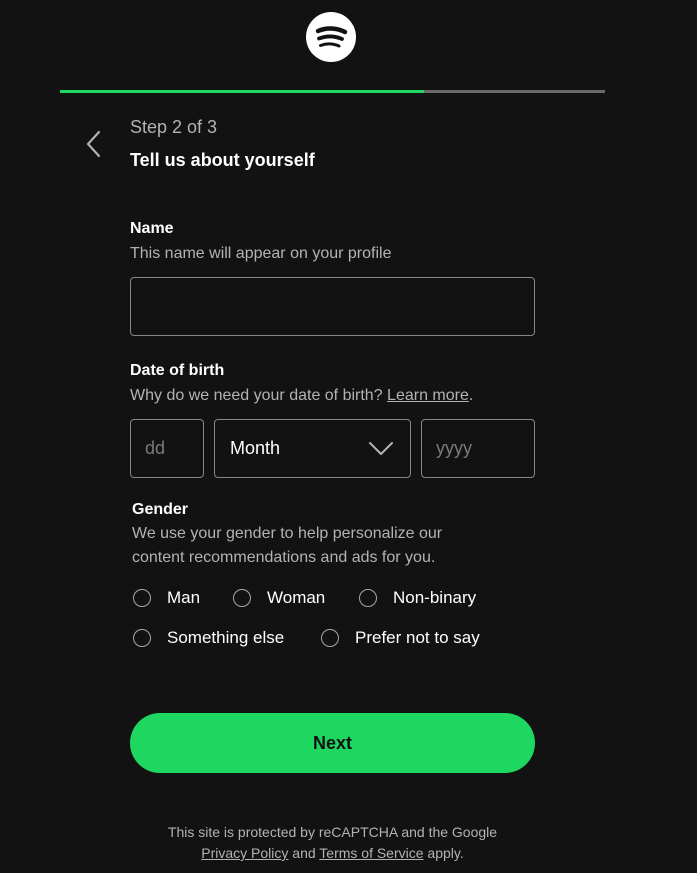 Image resolution: width=697 pixels, height=873 pixels. I want to click on name-input, so click(332, 306).